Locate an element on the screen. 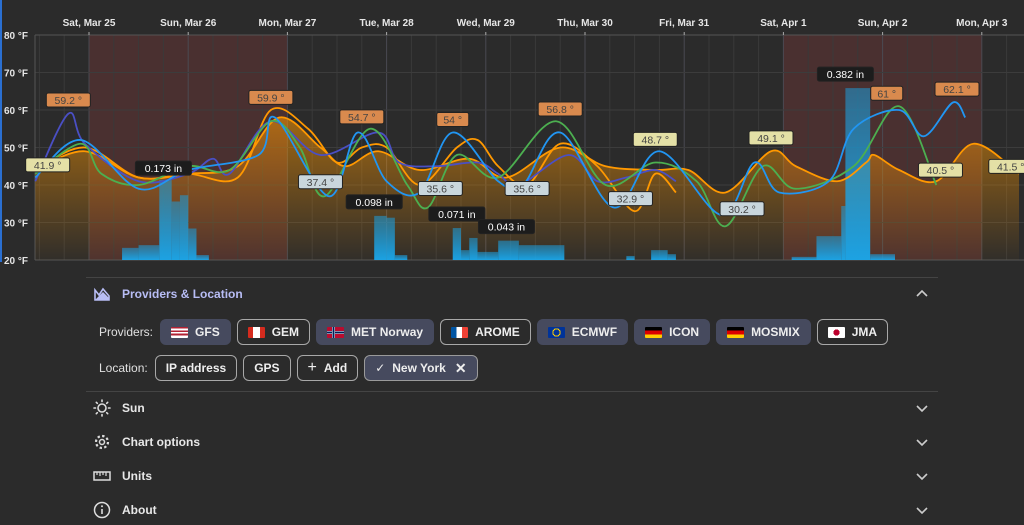 Image resolution: width=1024 pixels, height=525 pixels. precipitation-label-text: 0.173 in is located at coordinates (164, 169).